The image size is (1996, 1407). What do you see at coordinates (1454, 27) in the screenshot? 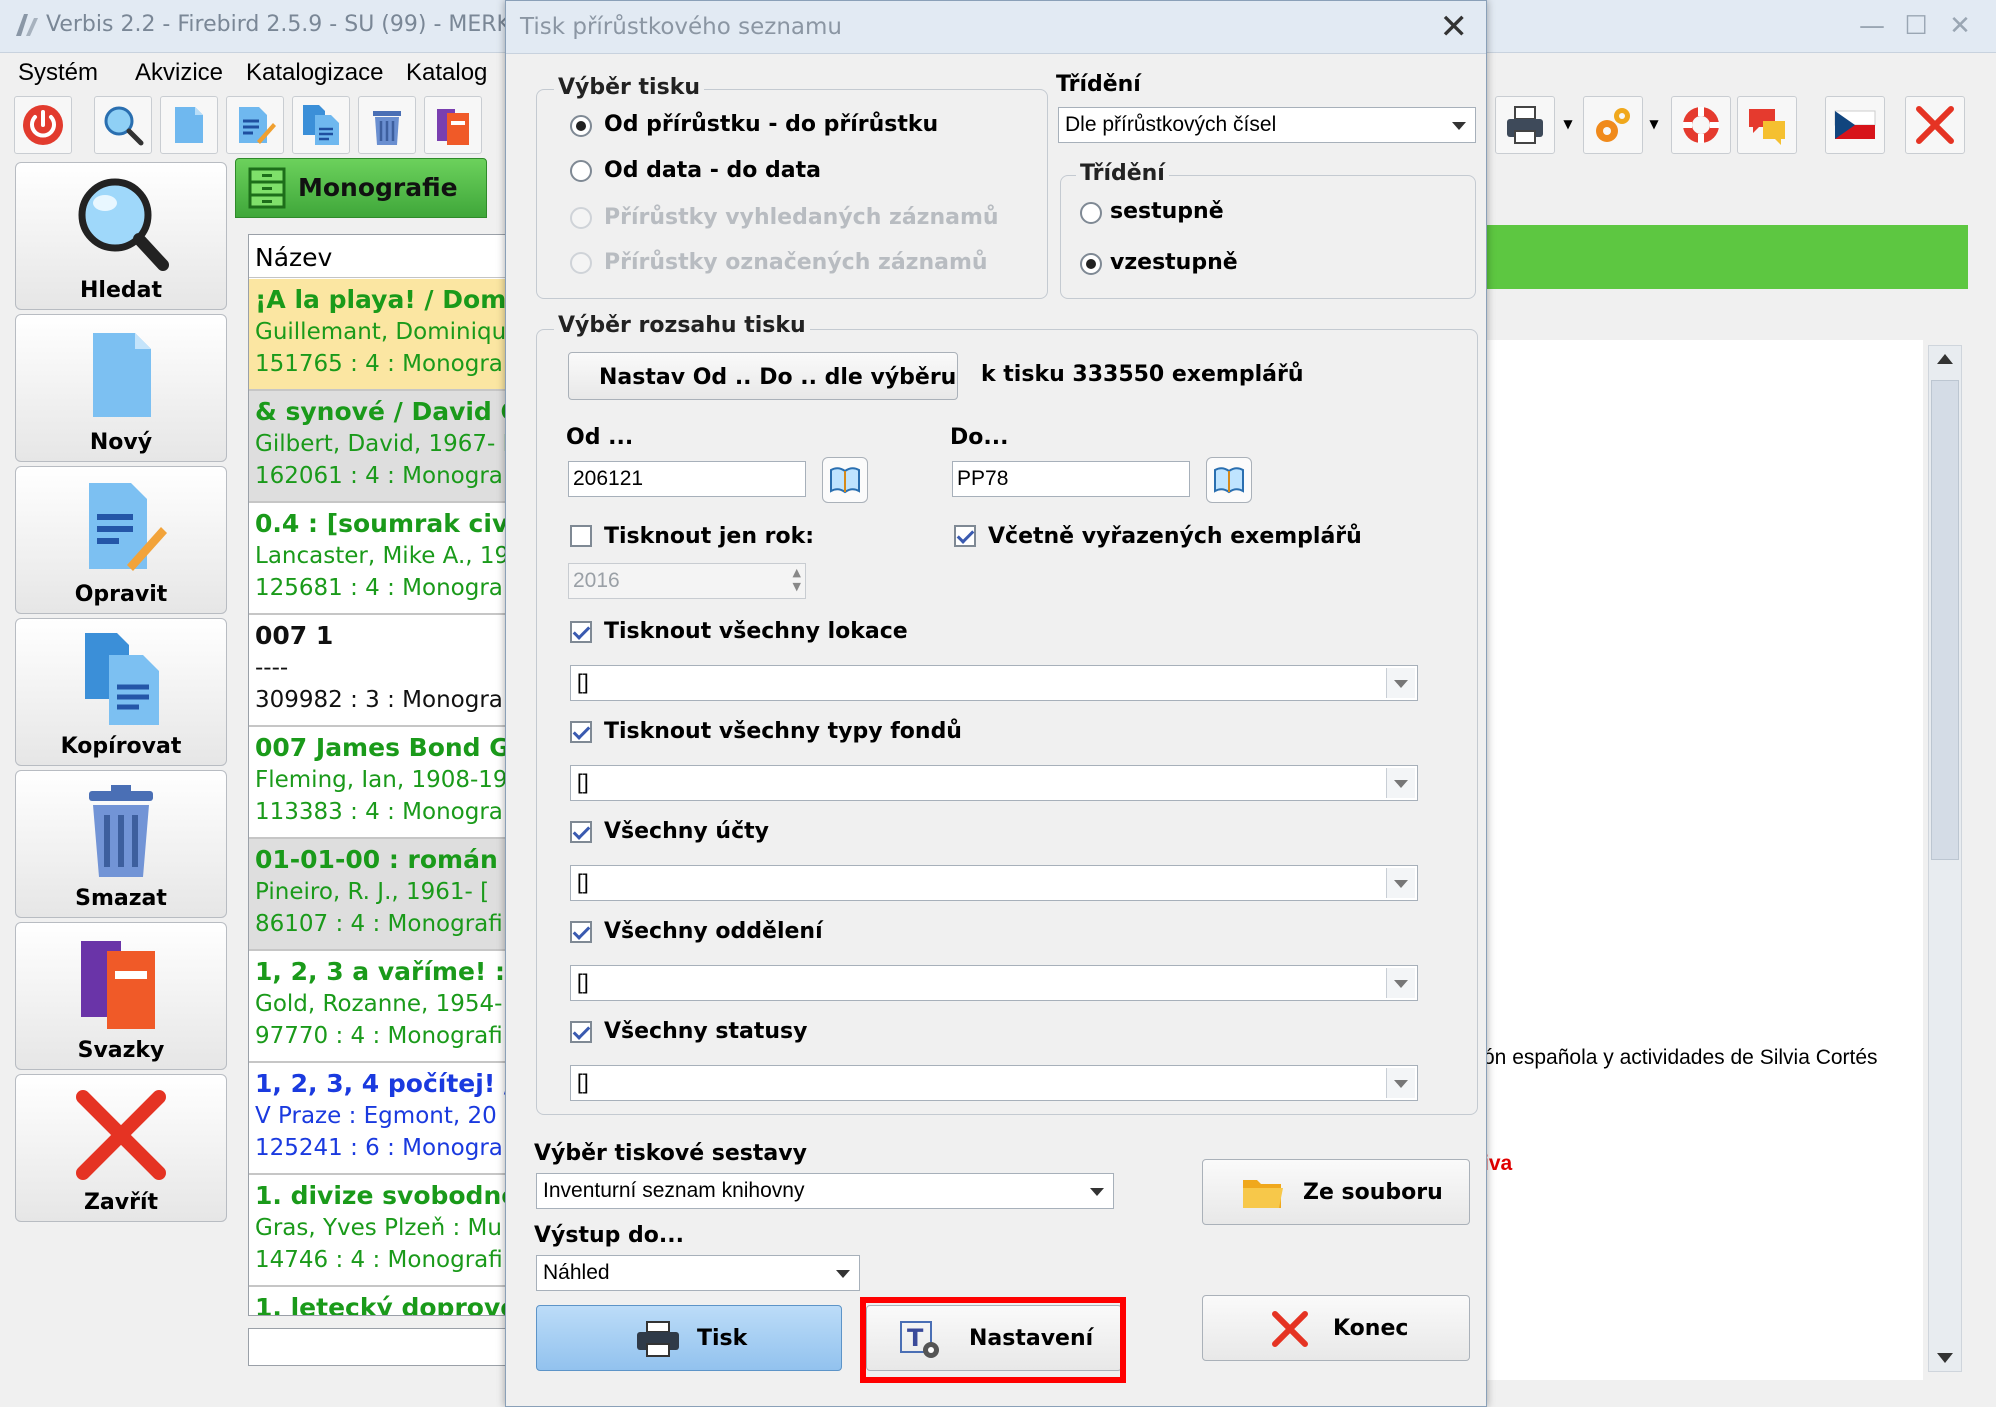
I see `dialog-close-icon: ✕` at bounding box center [1454, 27].